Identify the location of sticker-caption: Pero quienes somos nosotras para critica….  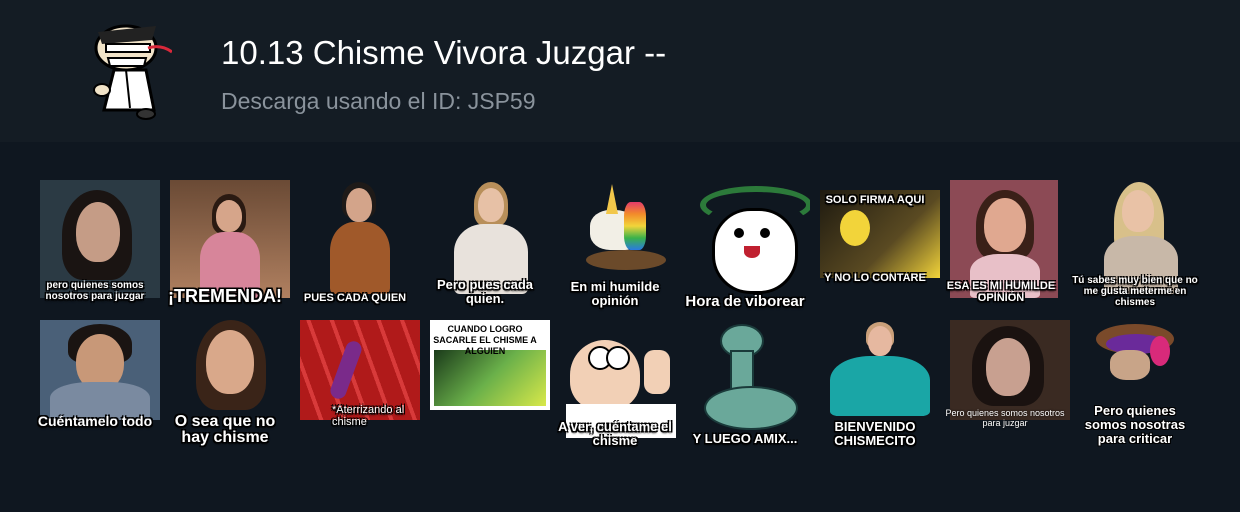
(1135, 424).